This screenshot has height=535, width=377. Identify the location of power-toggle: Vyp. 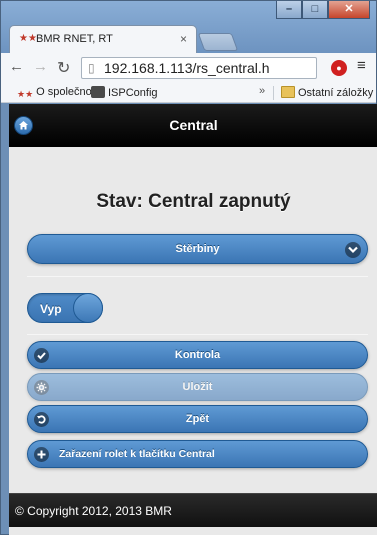
(65, 308).